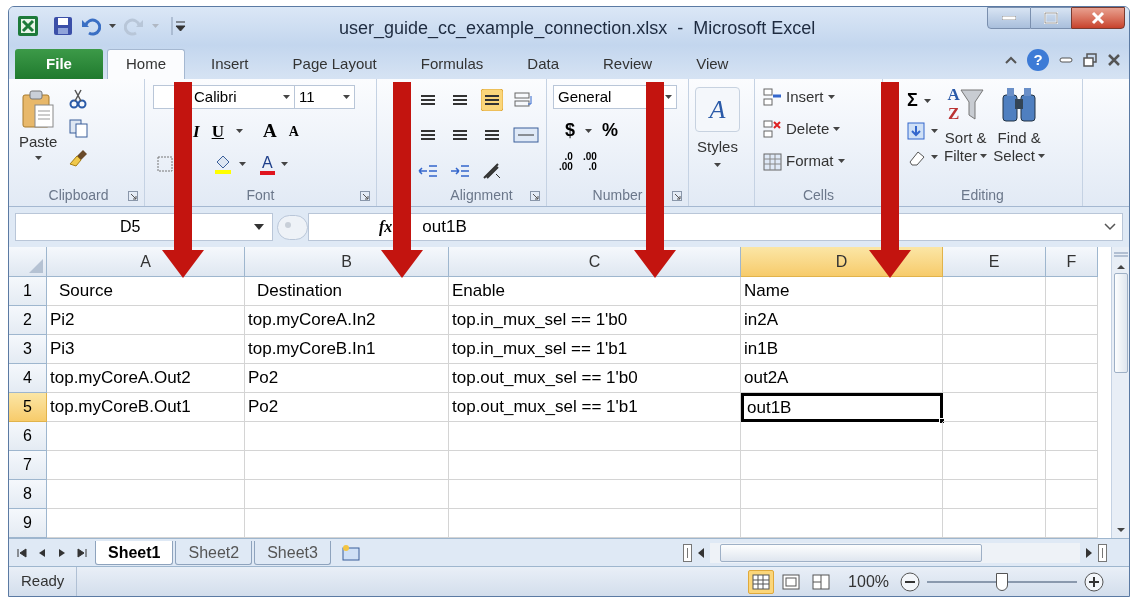 The image size is (1135, 601). I want to click on wrap-text-icon, so click(524, 99).